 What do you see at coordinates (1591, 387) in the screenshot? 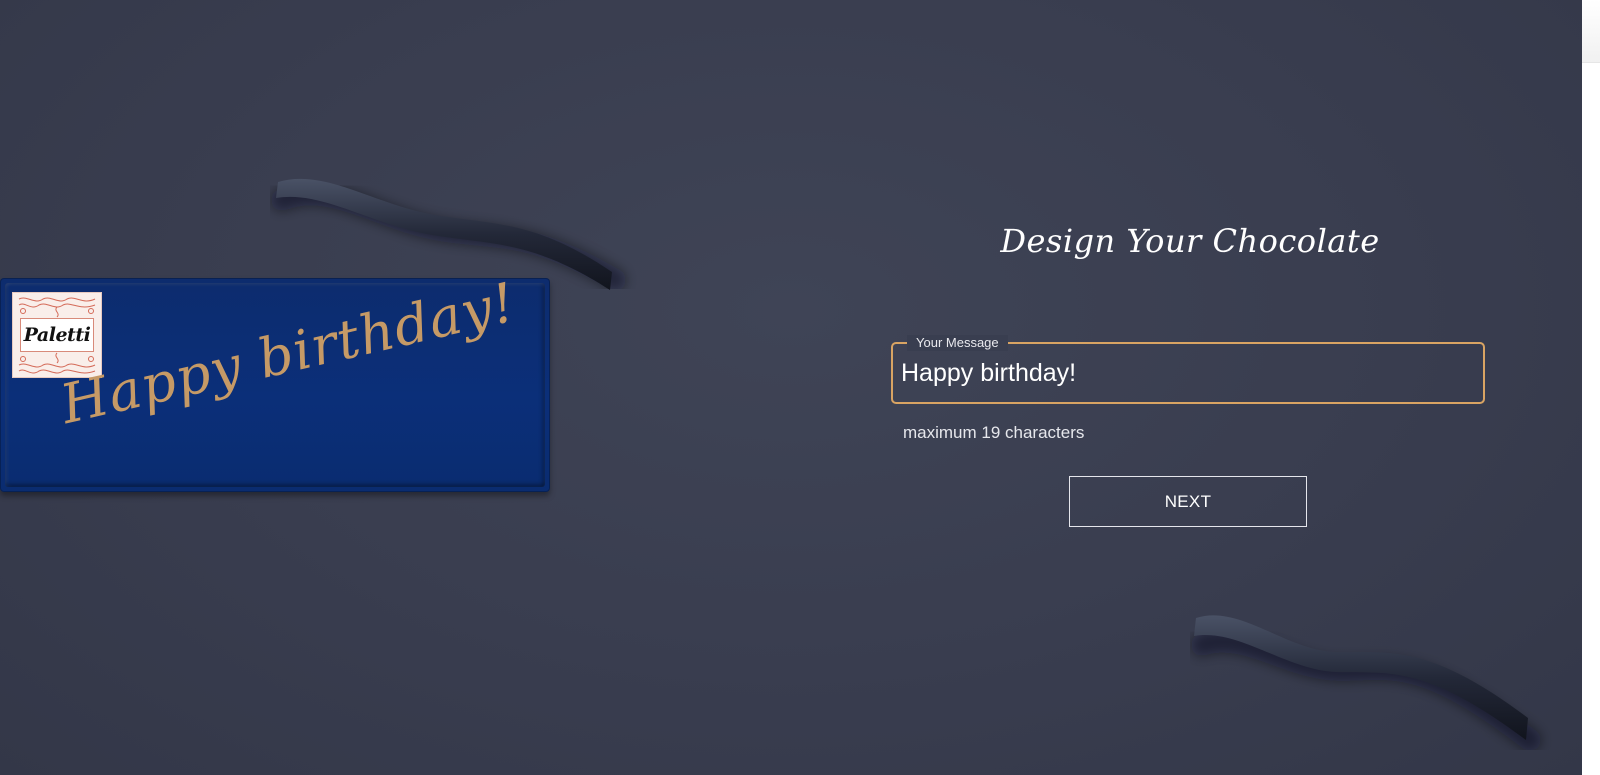
I see `page-scrollbar` at bounding box center [1591, 387].